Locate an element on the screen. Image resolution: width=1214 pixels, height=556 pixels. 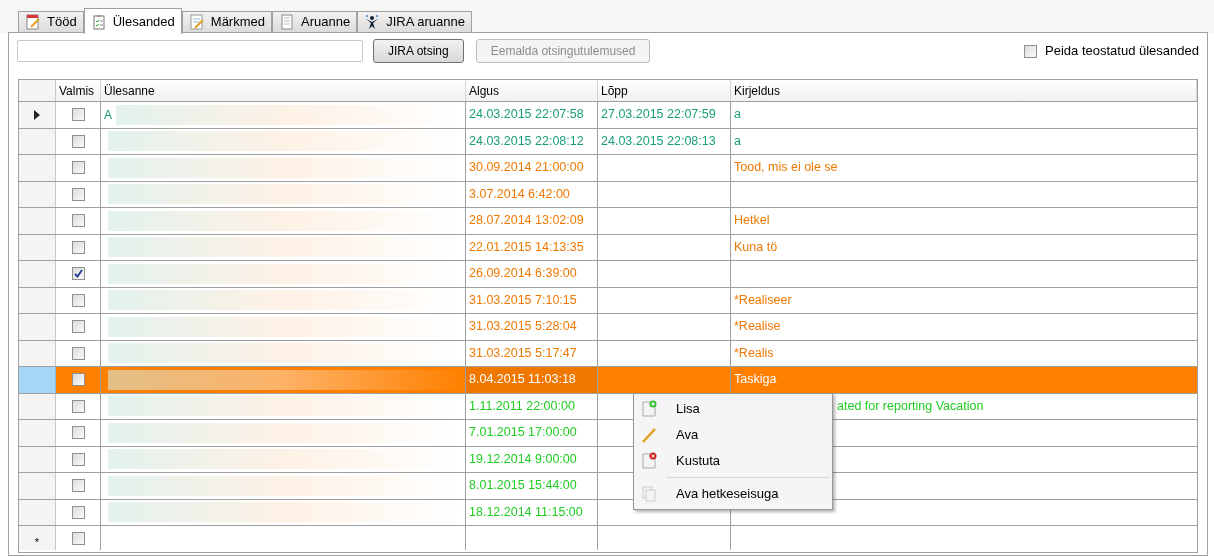
menu-item: Ava is located at coordinates (733, 435).